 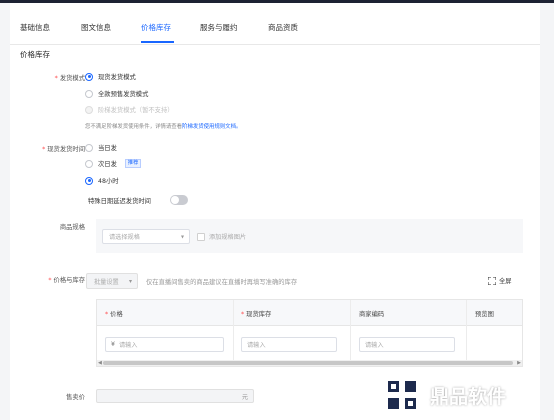 What do you see at coordinates (201, 236) in the screenshot?
I see `checkbox-box` at bounding box center [201, 236].